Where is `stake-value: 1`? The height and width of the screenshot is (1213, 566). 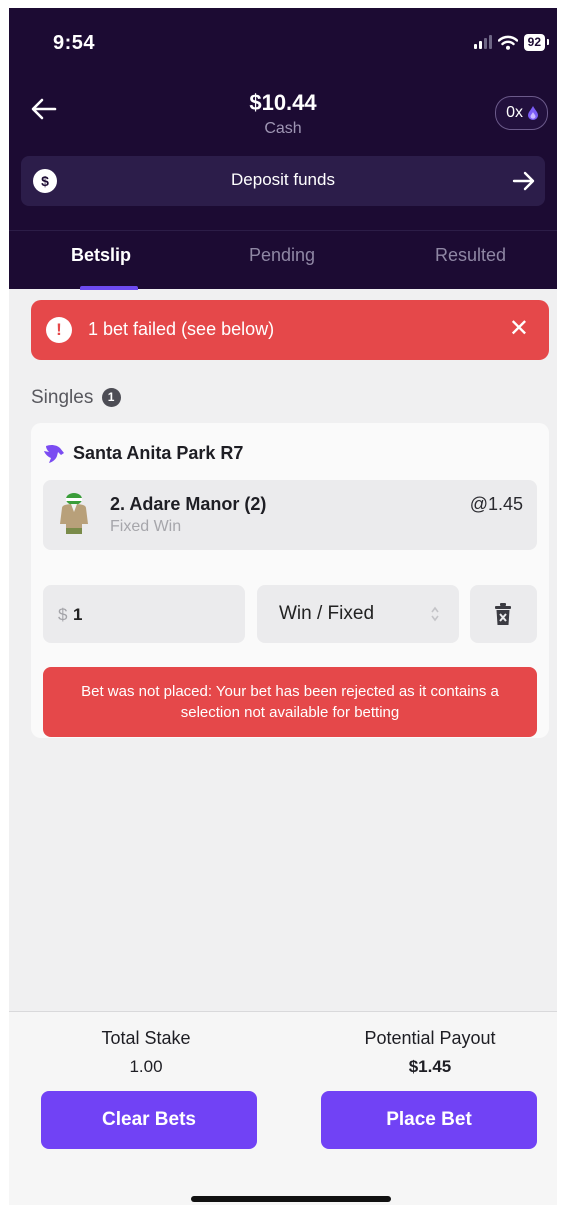
stake-value: 1 is located at coordinates (78, 614).